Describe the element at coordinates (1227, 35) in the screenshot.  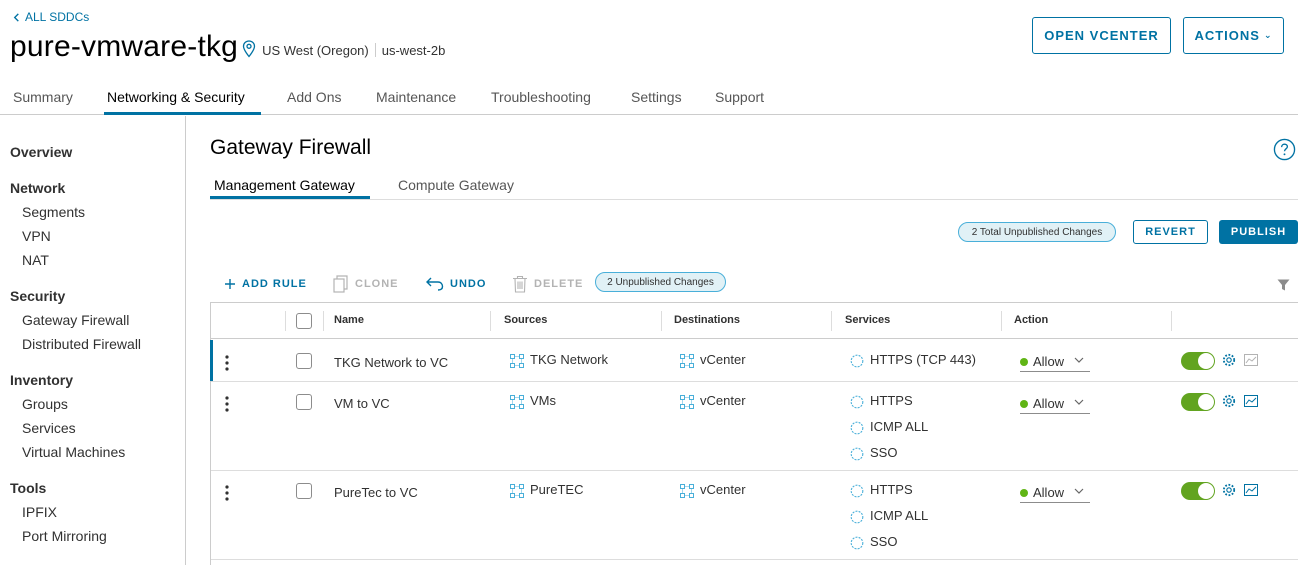
I see `actions-label: ACTIONS` at that location.